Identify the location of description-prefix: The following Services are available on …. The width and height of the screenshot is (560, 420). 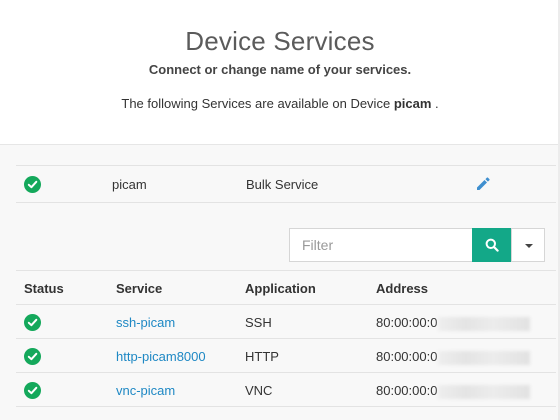
(256, 103).